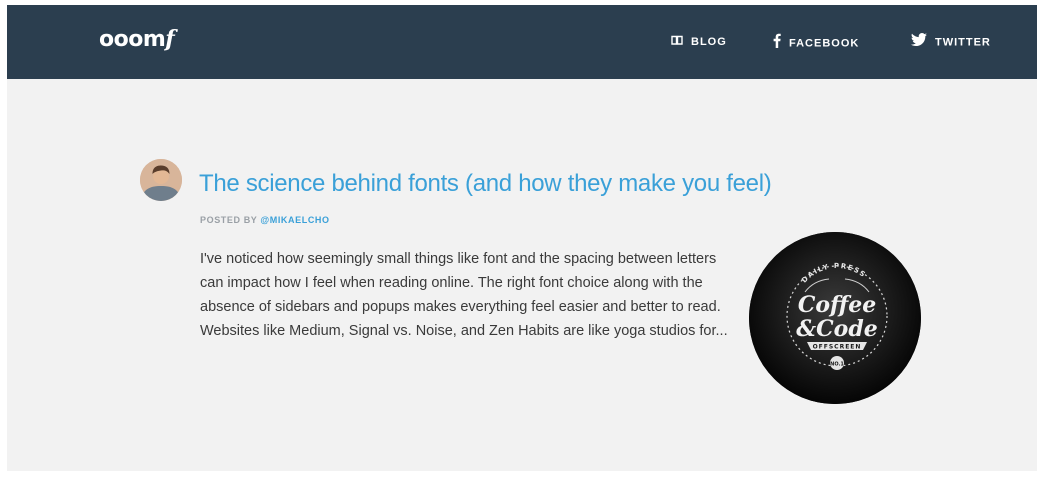 This screenshot has height=477, width=1042. I want to click on nav-link-twitter: TWITTER, so click(951, 42).